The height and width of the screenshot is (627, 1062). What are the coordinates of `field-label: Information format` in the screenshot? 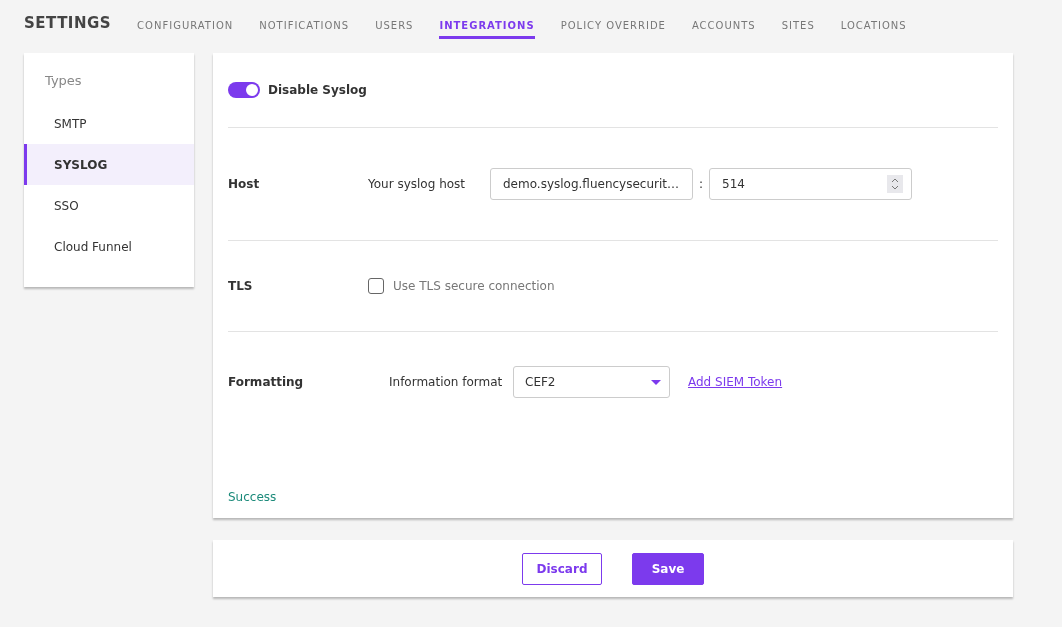 It's located at (446, 382).